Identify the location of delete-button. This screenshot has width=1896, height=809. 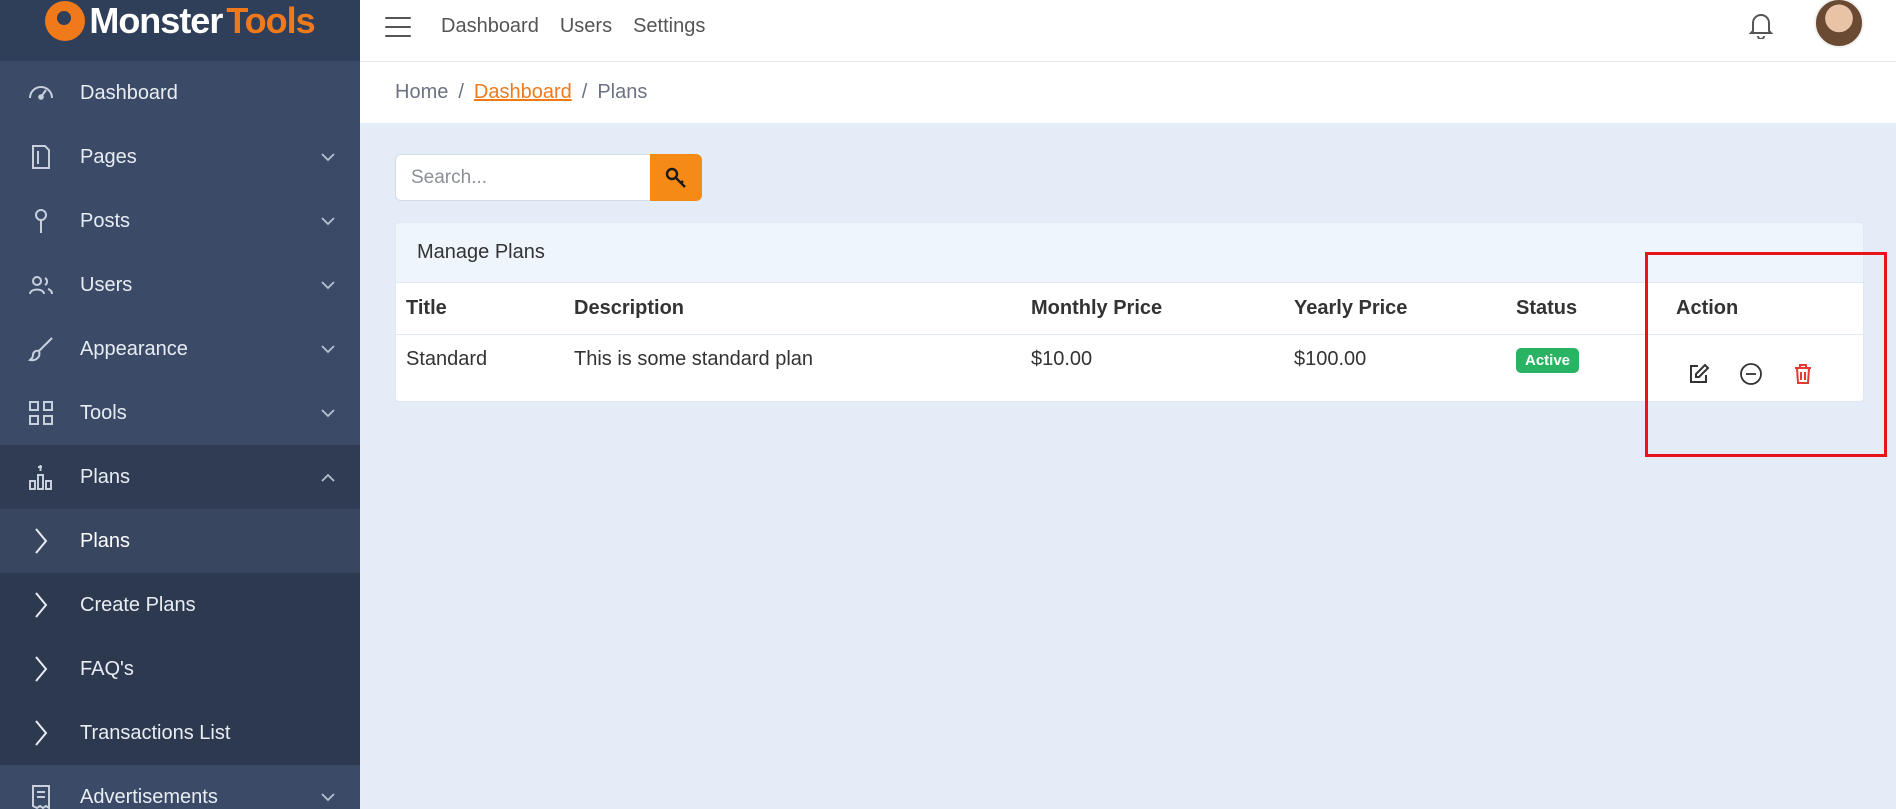
(1803, 374).